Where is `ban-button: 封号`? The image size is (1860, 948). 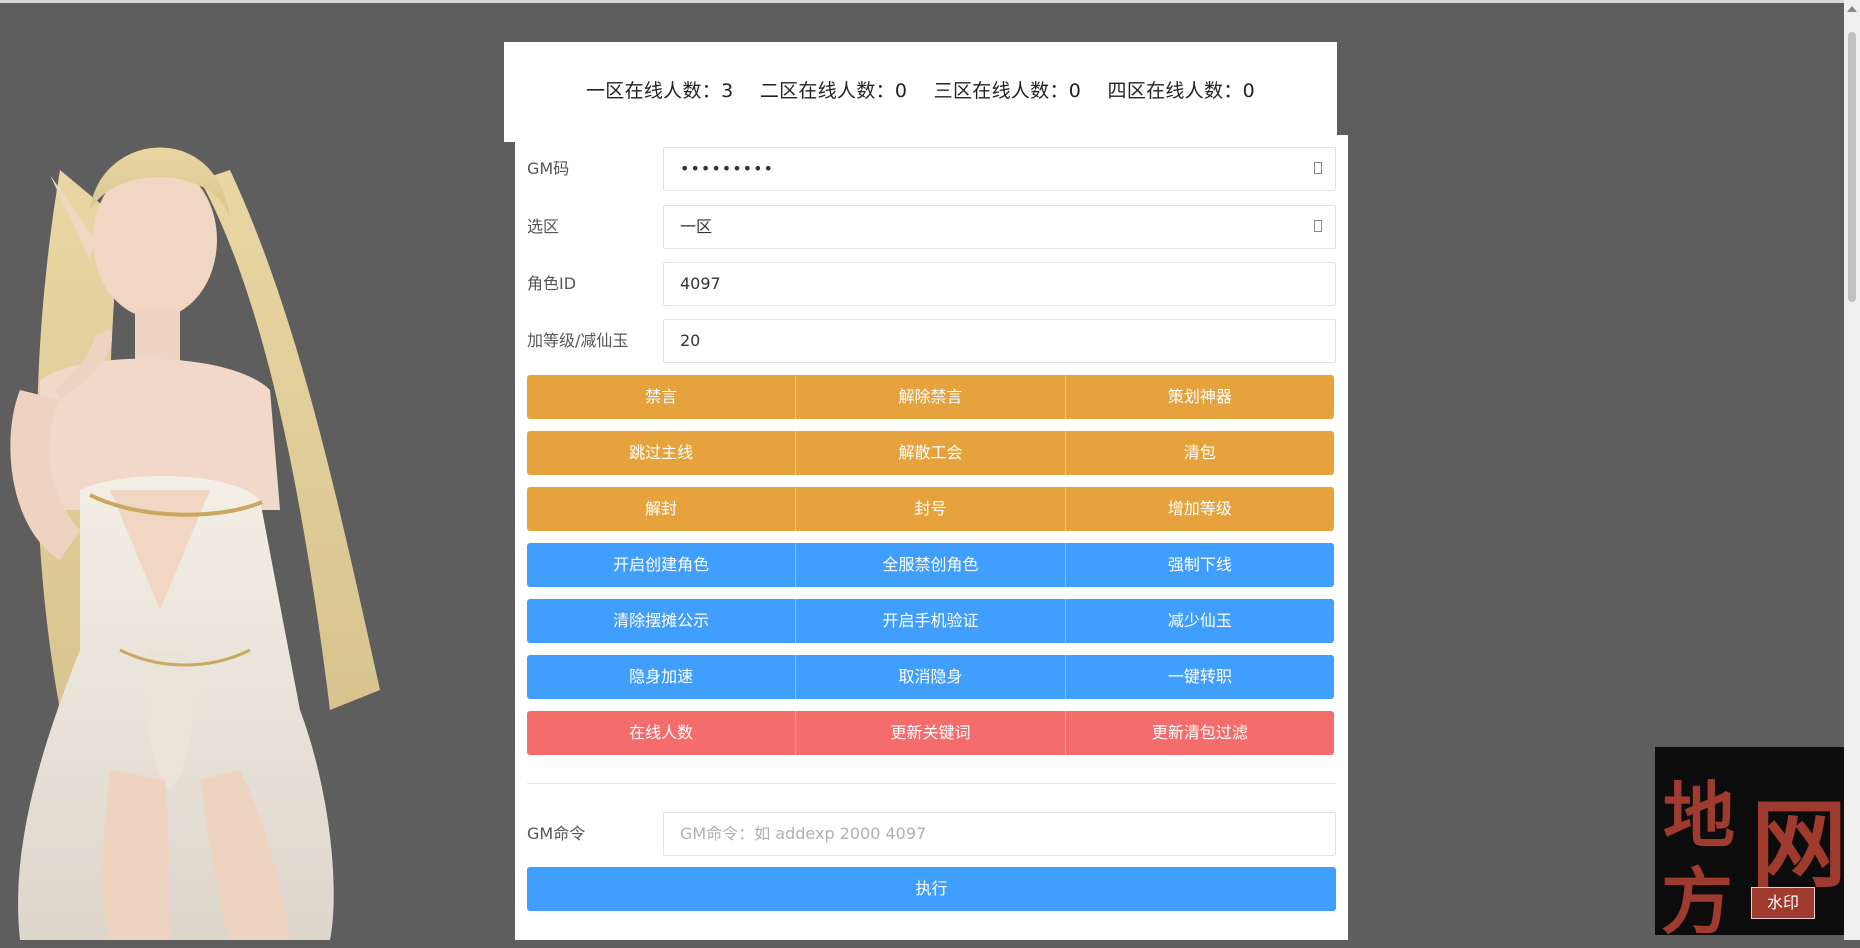 ban-button: 封号 is located at coordinates (931, 509).